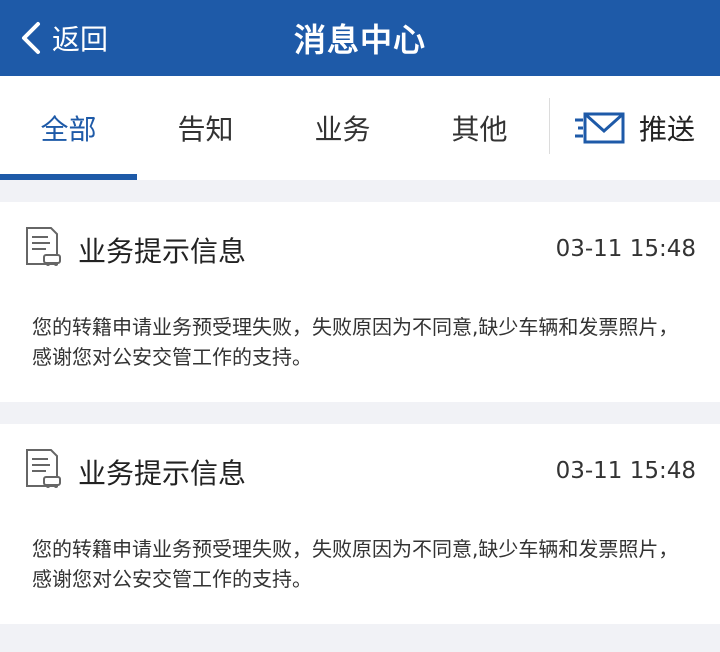 The width and height of the screenshot is (720, 652). I want to click on page-title: 消息中心, so click(359, 40).